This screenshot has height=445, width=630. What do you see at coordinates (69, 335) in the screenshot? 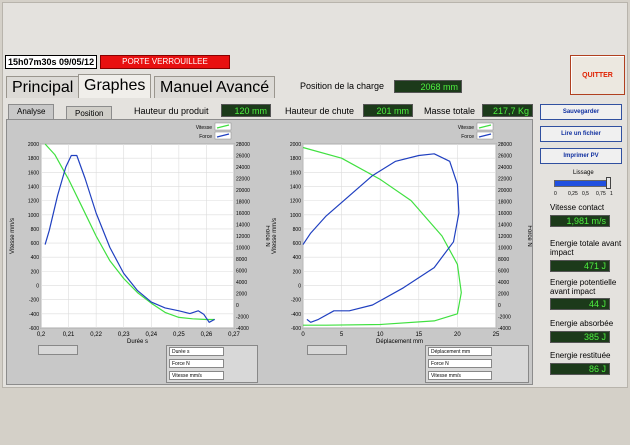
I see `x-tick-label: 0,21` at bounding box center [69, 335].